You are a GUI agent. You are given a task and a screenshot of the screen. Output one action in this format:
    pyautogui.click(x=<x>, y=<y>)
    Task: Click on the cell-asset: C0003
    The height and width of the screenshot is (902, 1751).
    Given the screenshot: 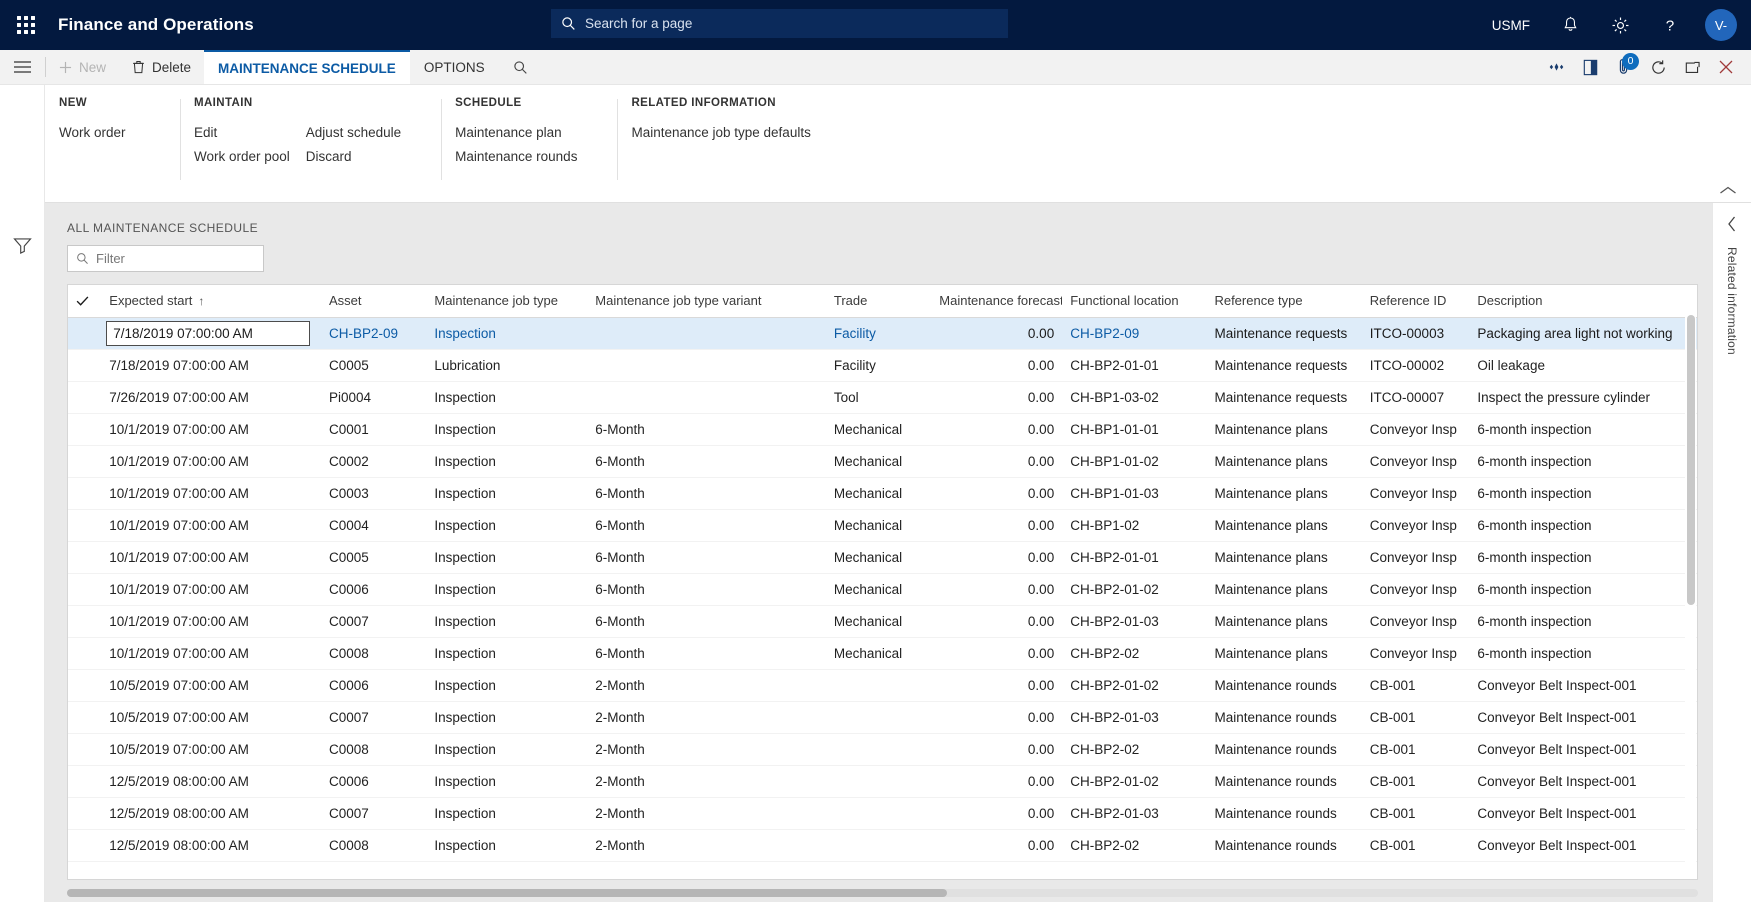 What is the action you would take?
    pyautogui.click(x=373, y=494)
    